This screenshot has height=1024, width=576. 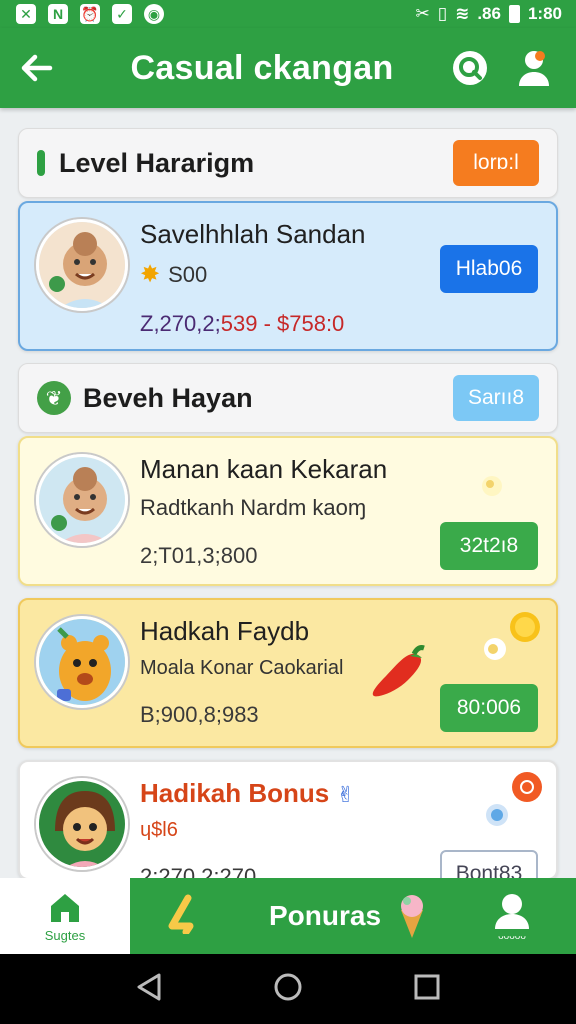 What do you see at coordinates (242, 668) in the screenshot?
I see `item-subtitle: Moala Konar Caokarial` at bounding box center [242, 668].